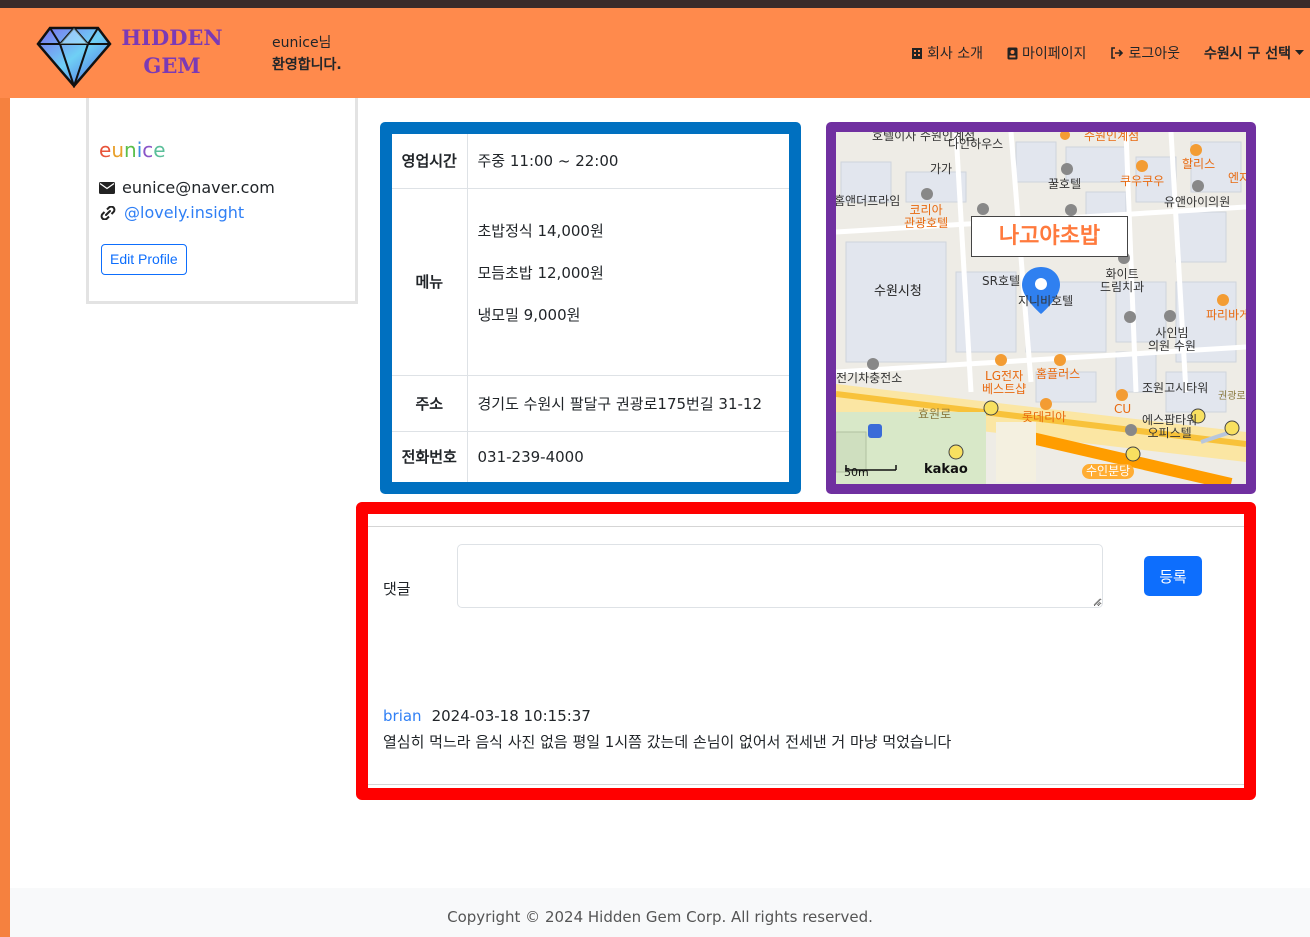 Image resolution: width=1310 pixels, height=937 pixels. What do you see at coordinates (976, 144) in the screenshot?
I see `map-label: 다인하우스` at bounding box center [976, 144].